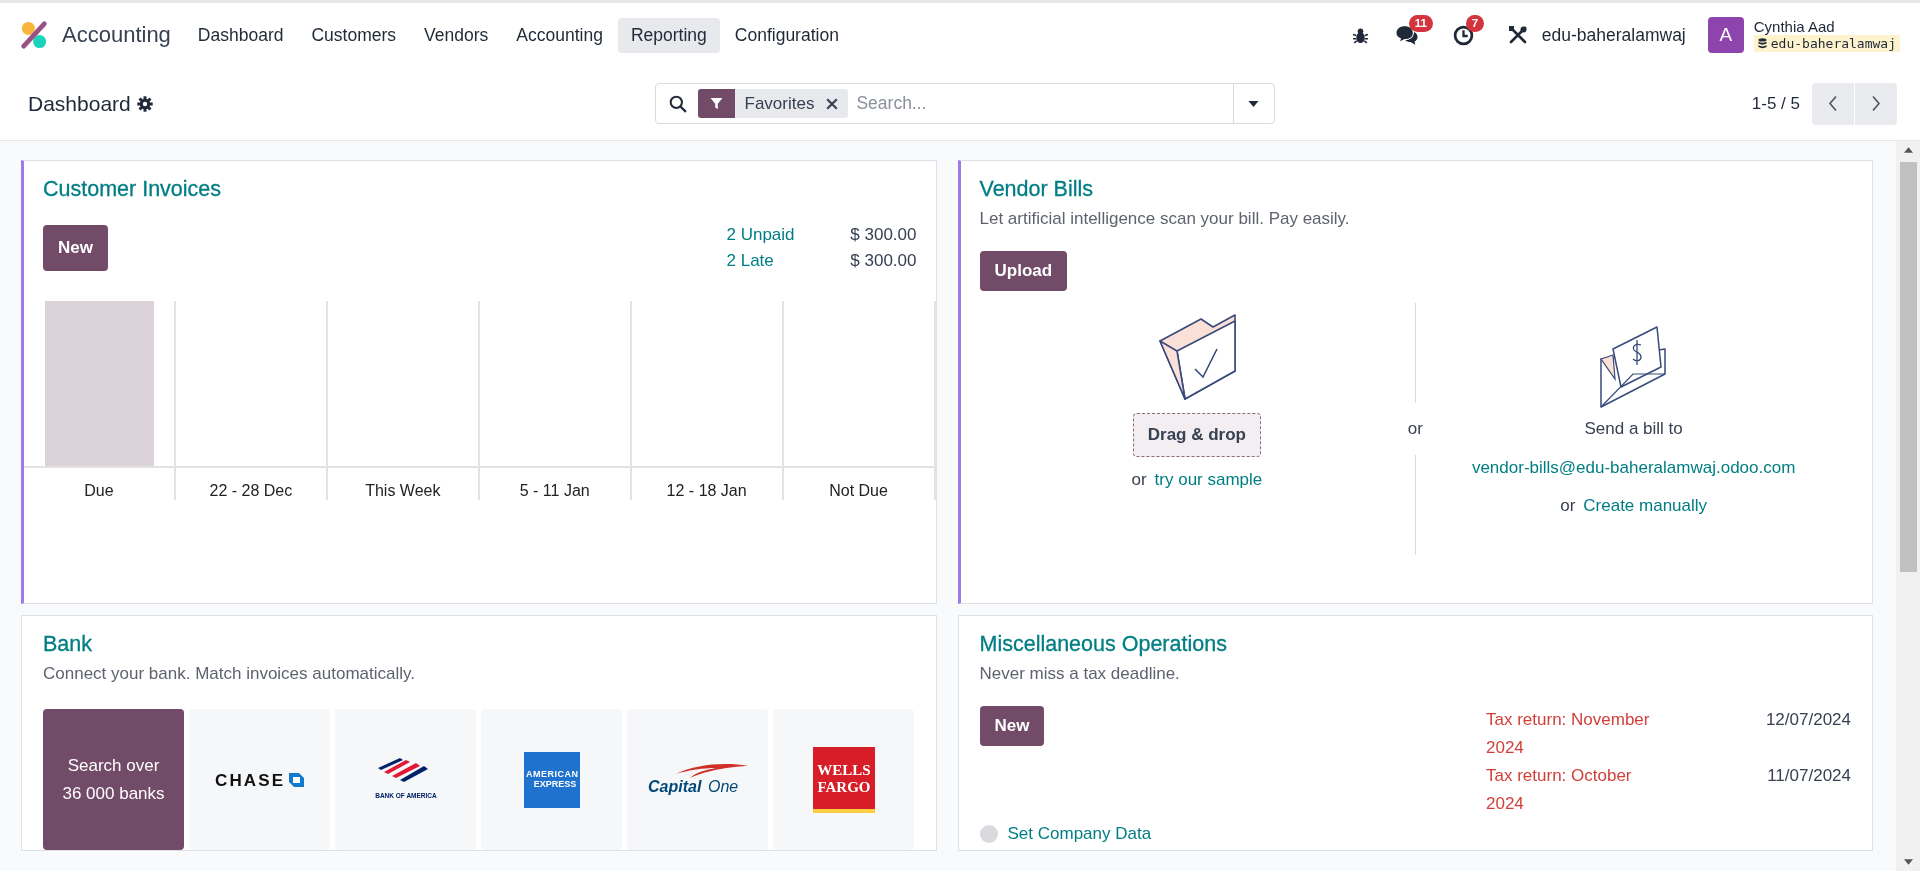 The height and width of the screenshot is (871, 1920). I want to click on scroll-up-icon, so click(1908, 150).